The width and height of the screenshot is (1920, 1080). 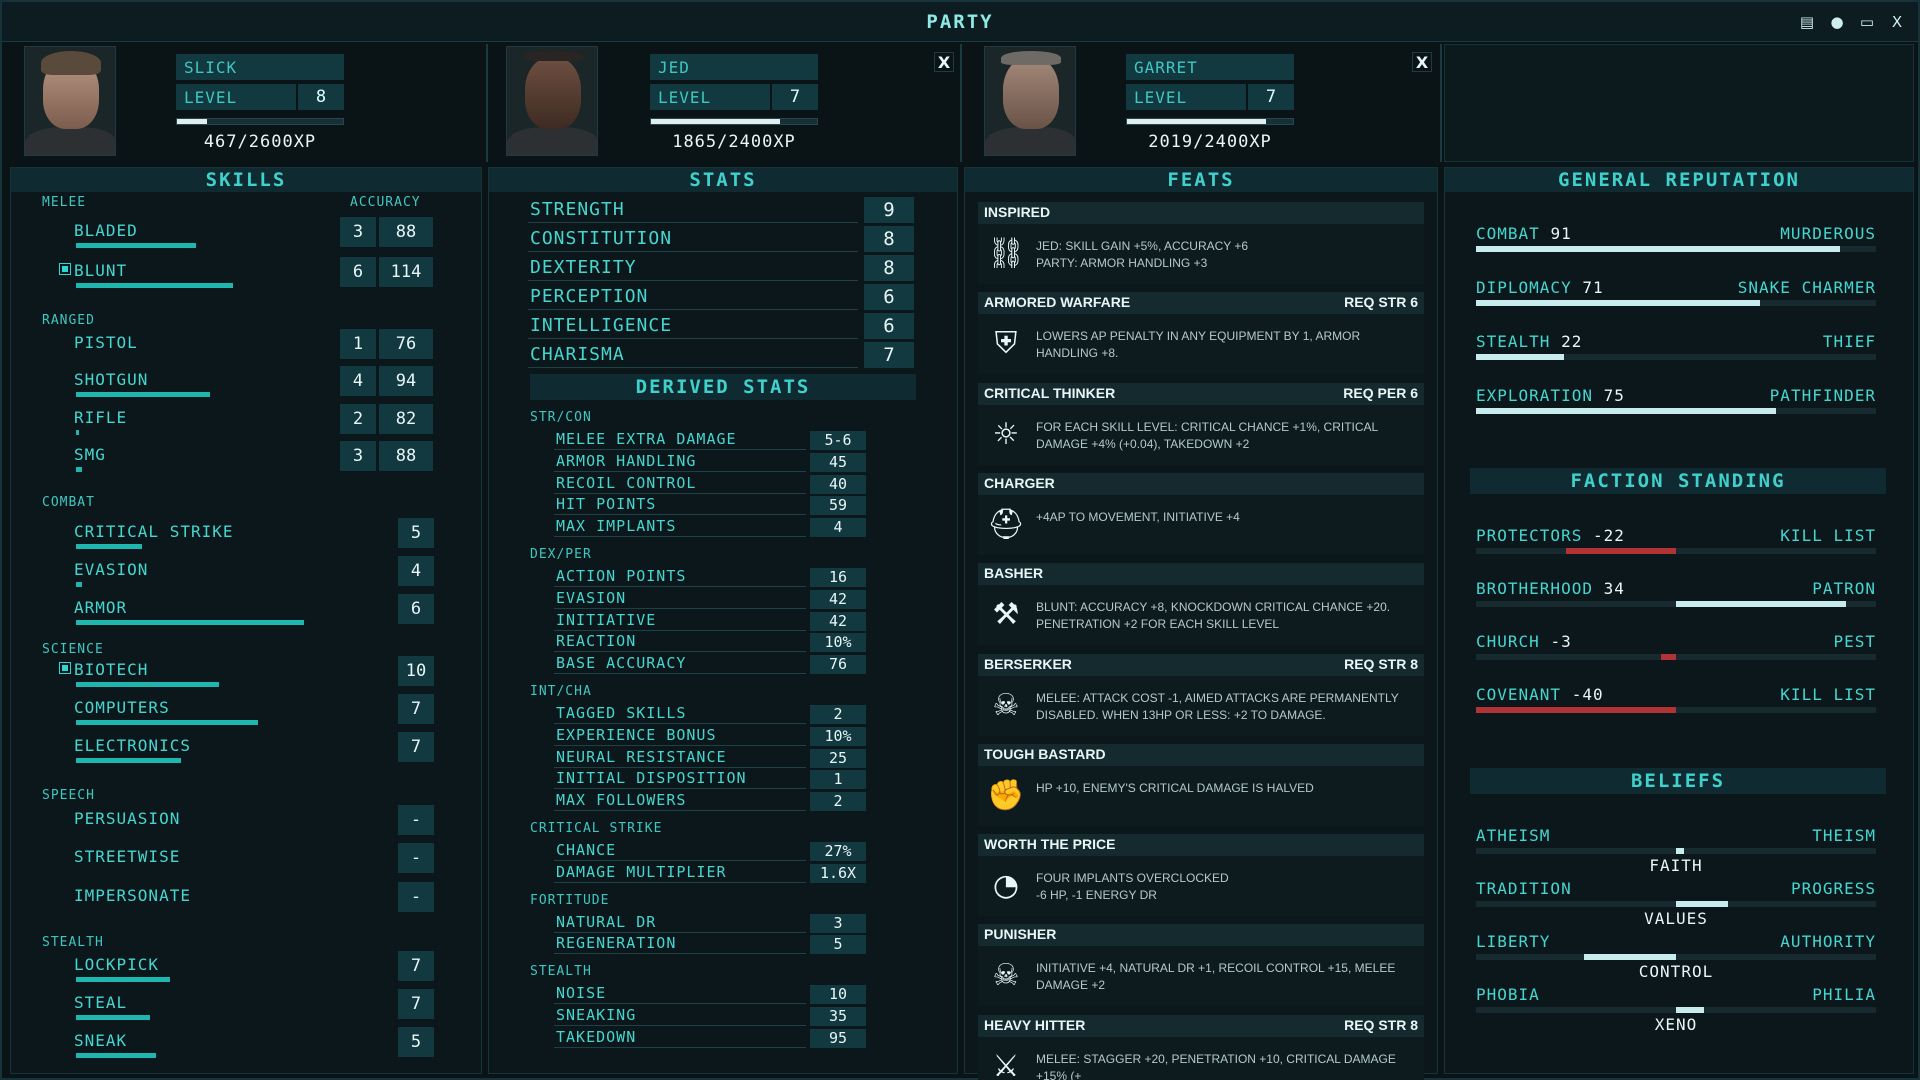 What do you see at coordinates (416, 533) in the screenshot?
I see `skill-value: 5` at bounding box center [416, 533].